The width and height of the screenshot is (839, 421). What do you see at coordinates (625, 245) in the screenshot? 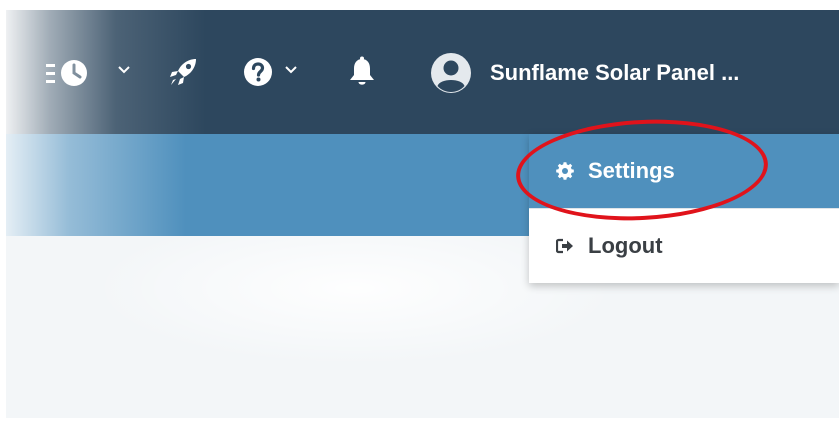
I see `logout-label: Logout` at bounding box center [625, 245].